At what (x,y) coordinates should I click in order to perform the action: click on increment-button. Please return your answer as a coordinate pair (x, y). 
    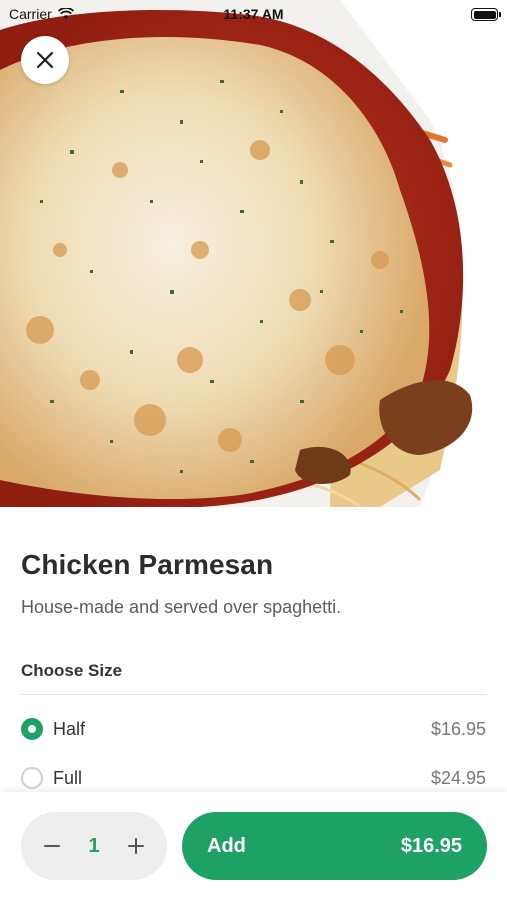
    Looking at the image, I should click on (136, 846).